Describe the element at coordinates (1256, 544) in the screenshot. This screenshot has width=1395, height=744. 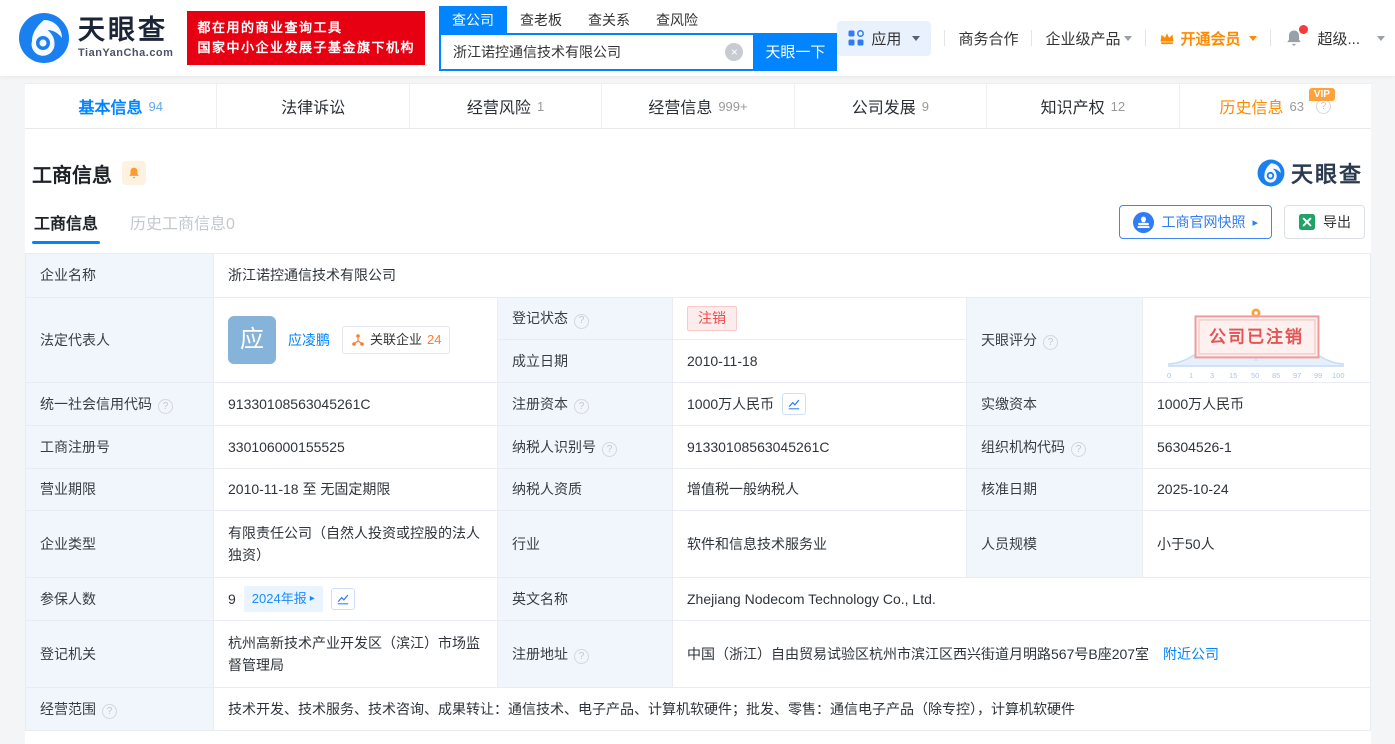
I see `staff-size-cell: 小于50人` at that location.